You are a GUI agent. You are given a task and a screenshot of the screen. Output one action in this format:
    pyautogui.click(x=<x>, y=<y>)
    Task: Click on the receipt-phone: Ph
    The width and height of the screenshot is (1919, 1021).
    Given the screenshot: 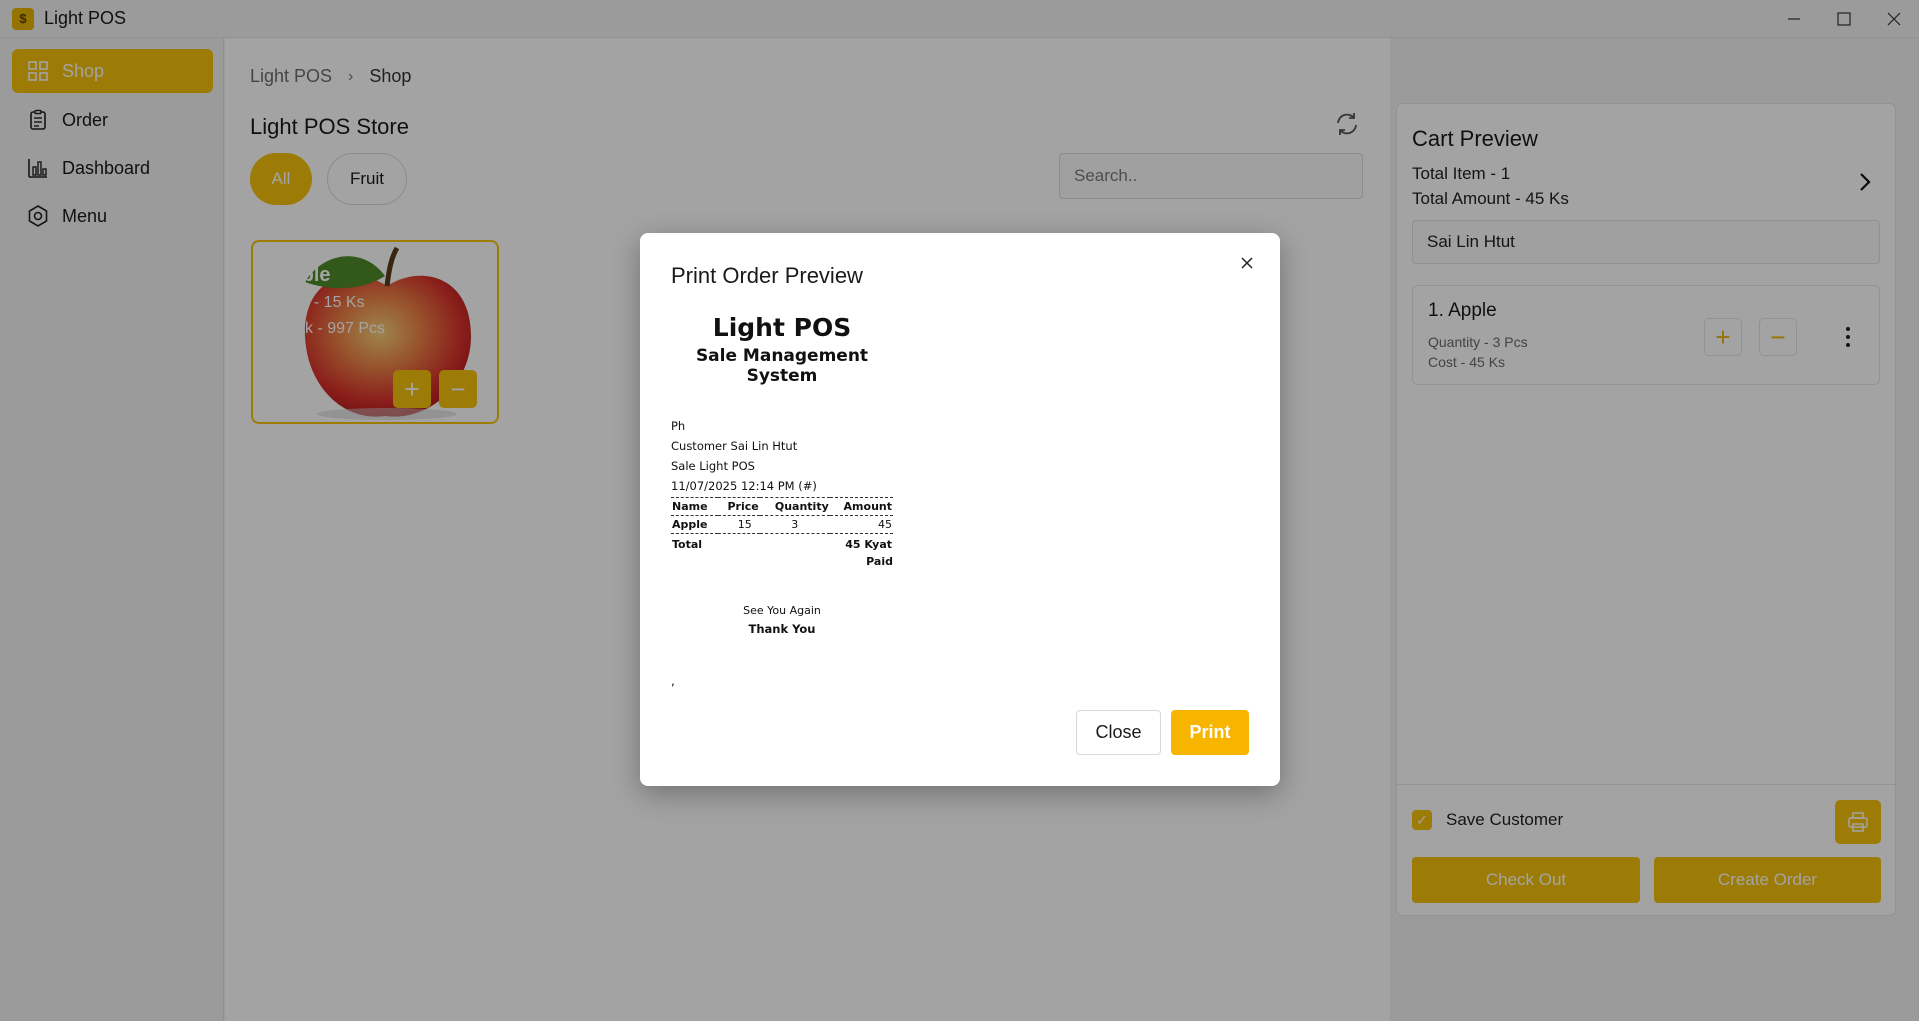 What is the action you would take?
    pyautogui.click(x=678, y=426)
    